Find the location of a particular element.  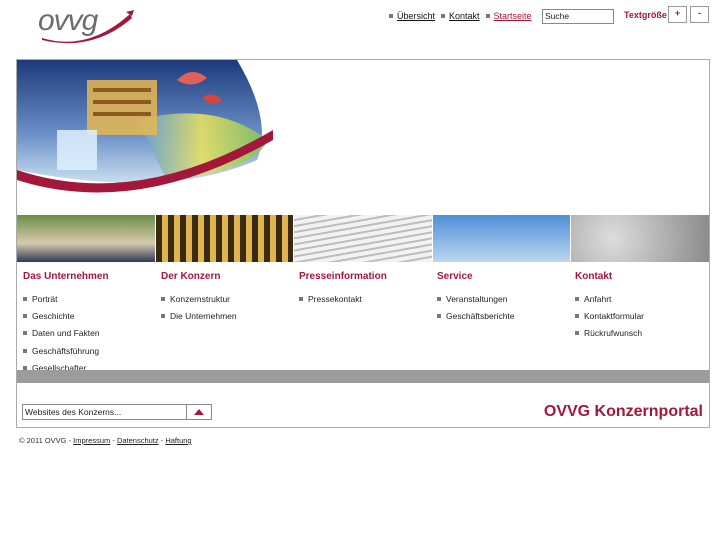

divider-bar is located at coordinates (363, 376).